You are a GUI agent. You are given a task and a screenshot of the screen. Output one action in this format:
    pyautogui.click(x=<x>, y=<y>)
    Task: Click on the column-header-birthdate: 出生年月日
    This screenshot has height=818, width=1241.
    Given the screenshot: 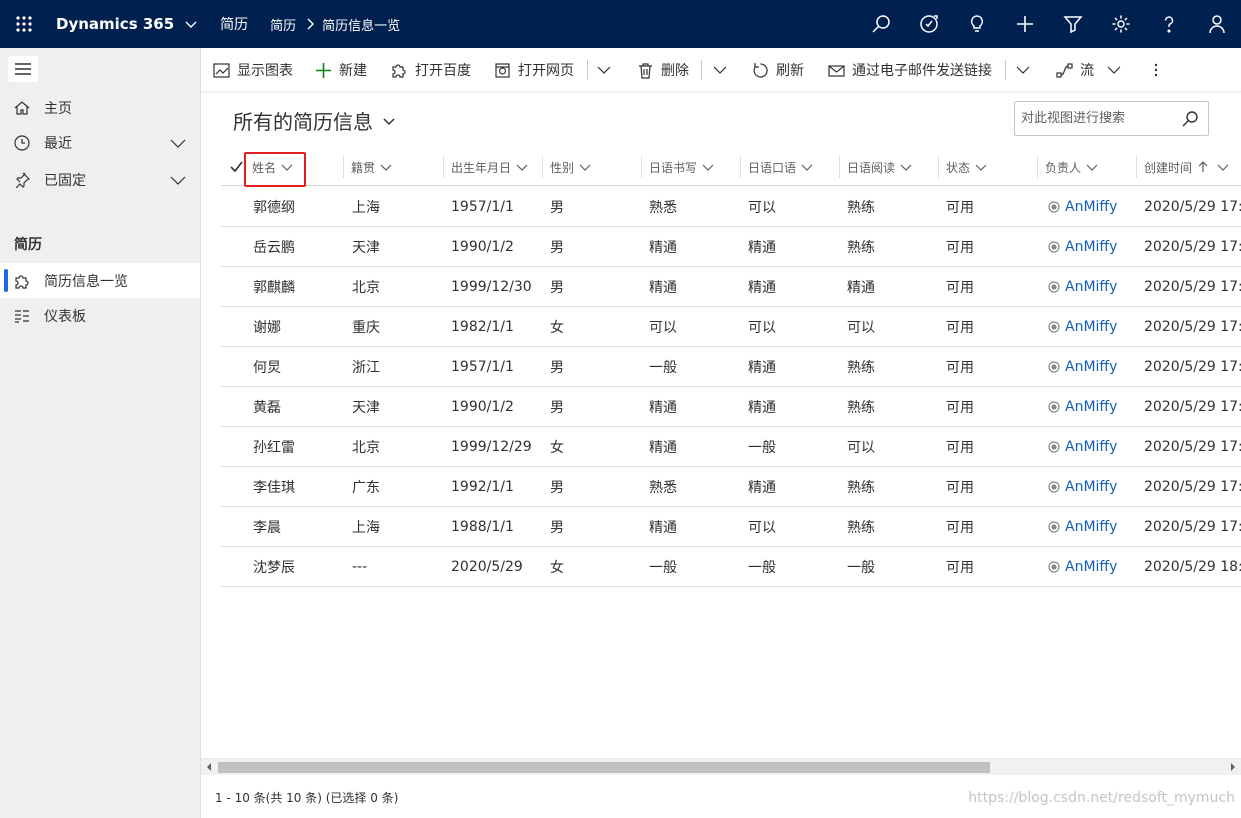 What is the action you would take?
    pyautogui.click(x=489, y=167)
    